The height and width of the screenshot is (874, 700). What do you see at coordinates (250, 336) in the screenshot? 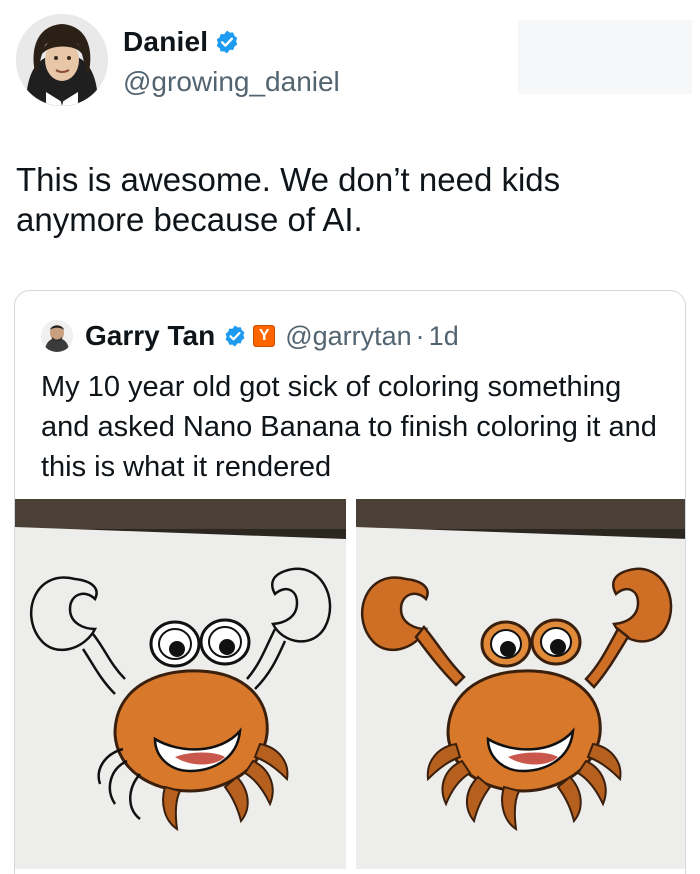
I see `quoted-tweet-header: Garry Tan Y @garrytan · 1d` at bounding box center [250, 336].